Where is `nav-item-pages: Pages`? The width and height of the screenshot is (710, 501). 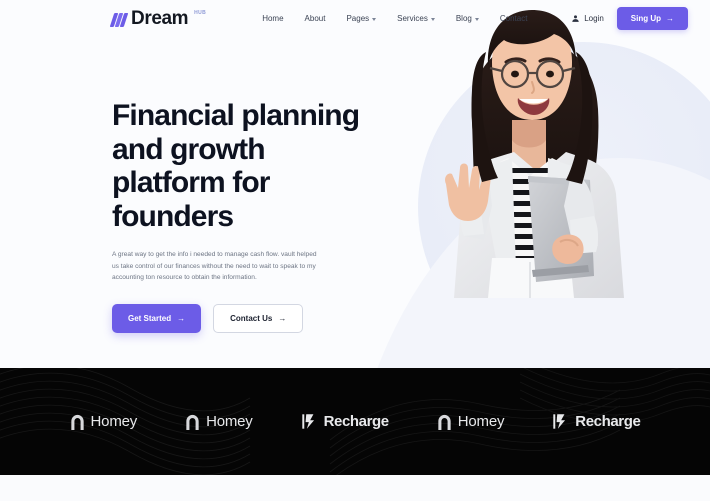
nav-item-pages: Pages is located at coordinates (361, 18).